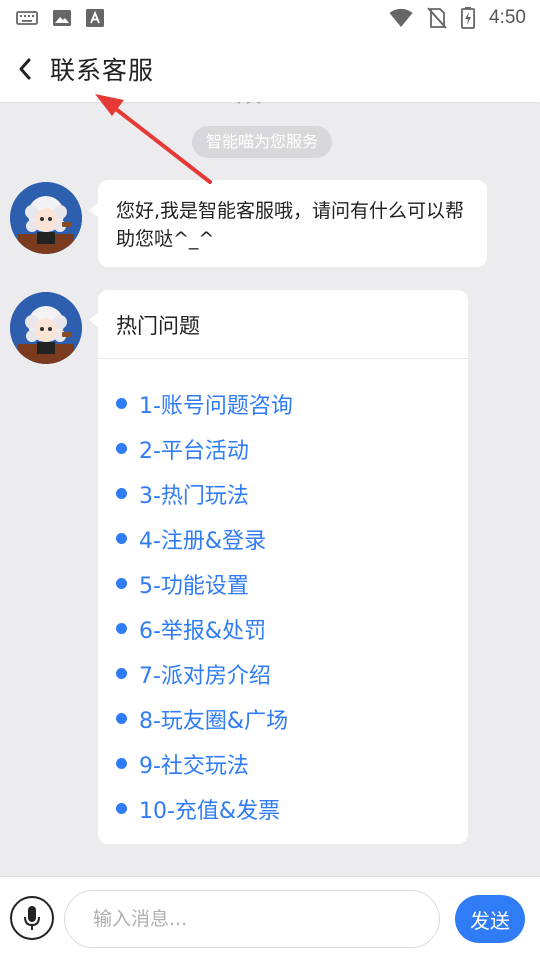  What do you see at coordinates (292, 628) in the screenshot?
I see `hot-question-item: 6-举报&处罚` at bounding box center [292, 628].